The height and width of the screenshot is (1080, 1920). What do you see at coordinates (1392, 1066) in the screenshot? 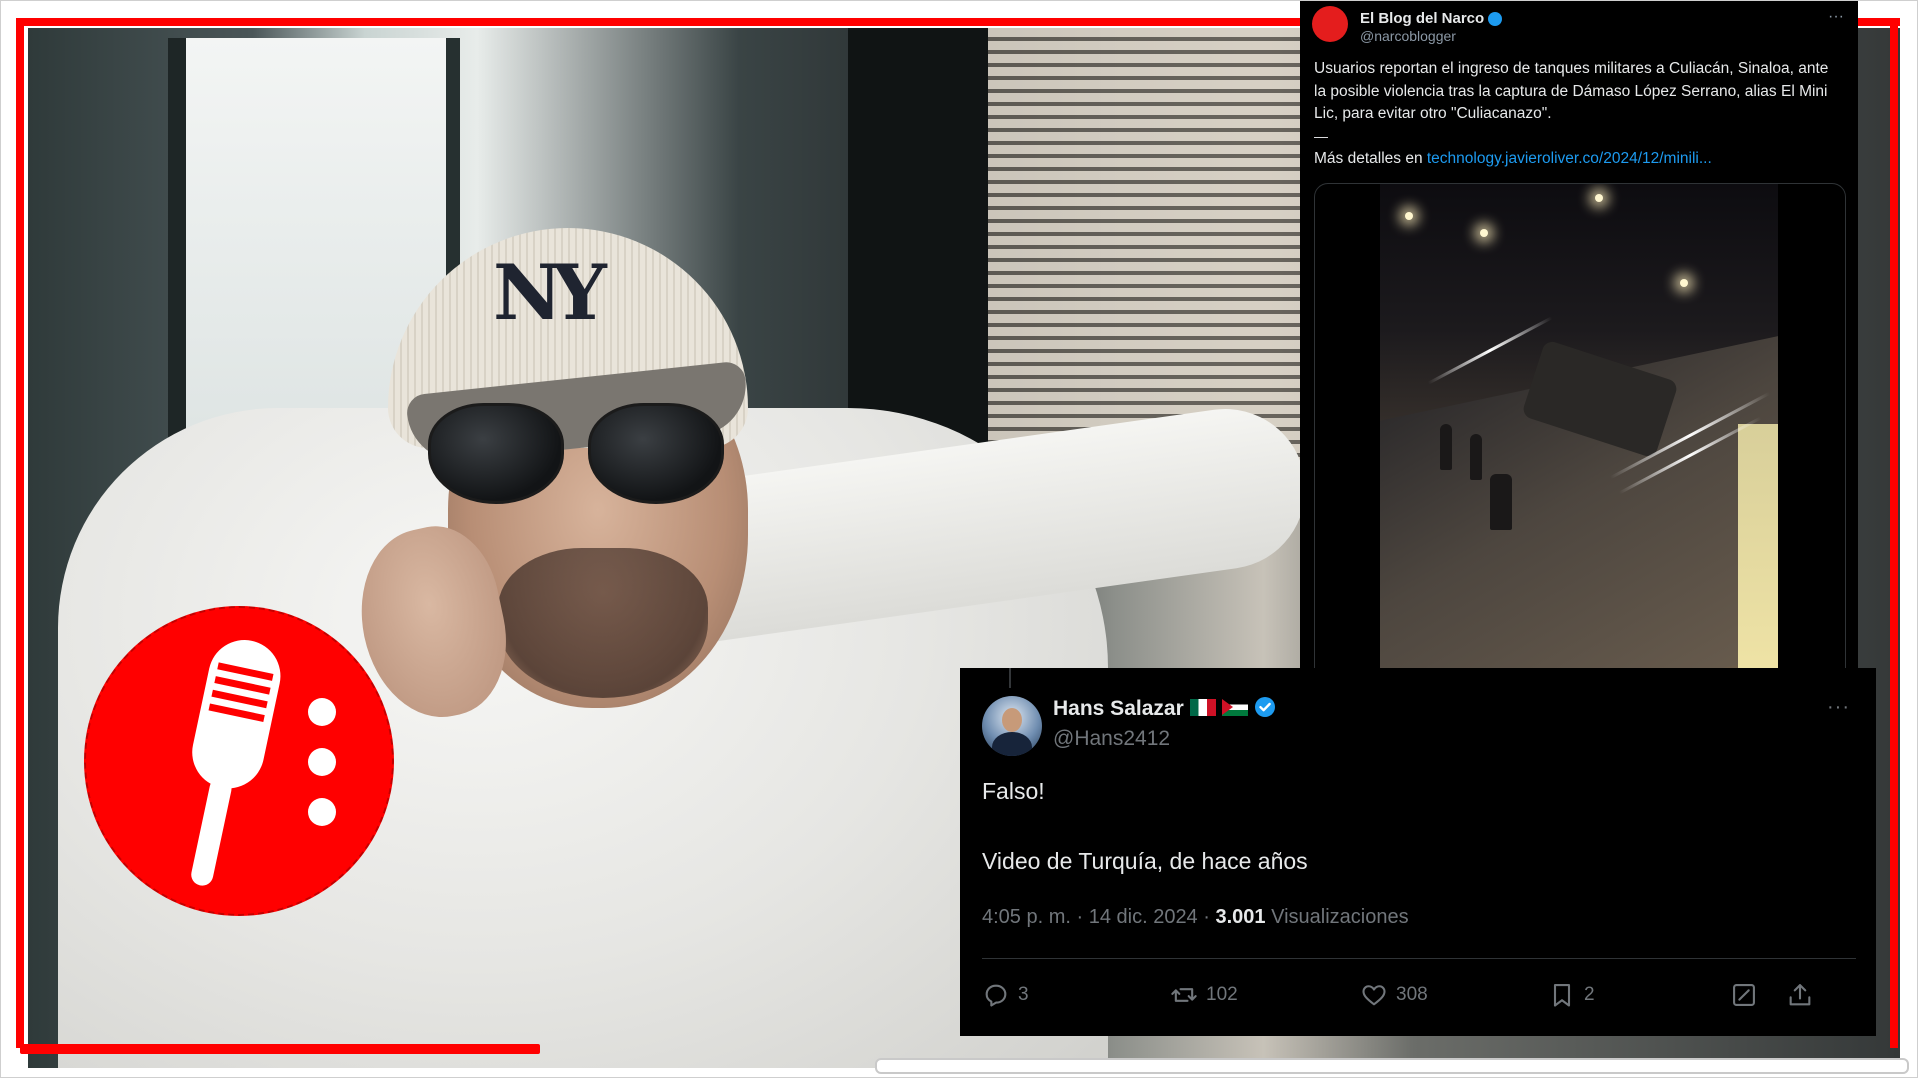
I see `horizontal-scrollbar` at bounding box center [1392, 1066].